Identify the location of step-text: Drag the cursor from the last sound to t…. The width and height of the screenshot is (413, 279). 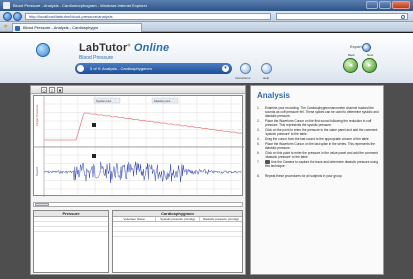
(317, 139).